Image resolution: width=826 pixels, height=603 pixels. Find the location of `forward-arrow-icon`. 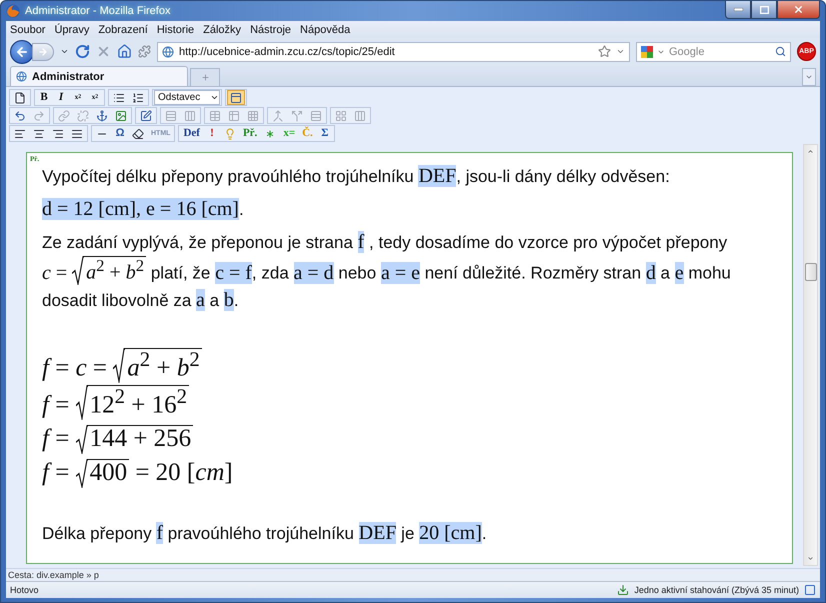

forward-arrow-icon is located at coordinates (43, 51).